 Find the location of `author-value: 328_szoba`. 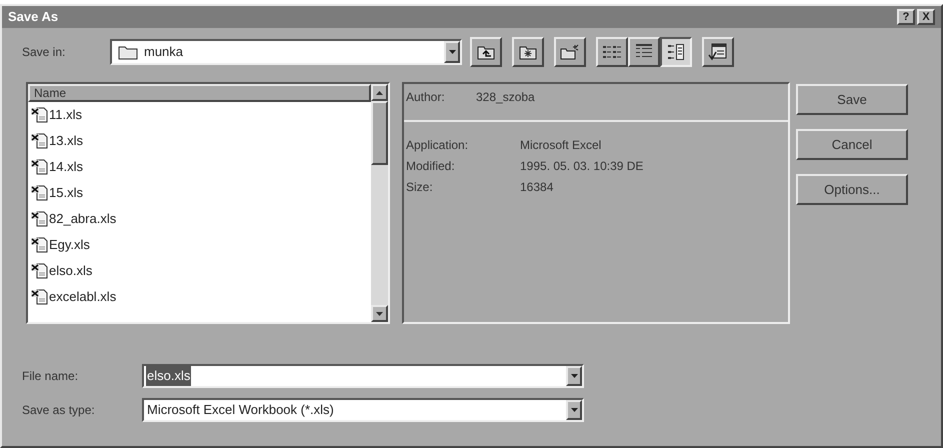

author-value: 328_szoba is located at coordinates (505, 97).